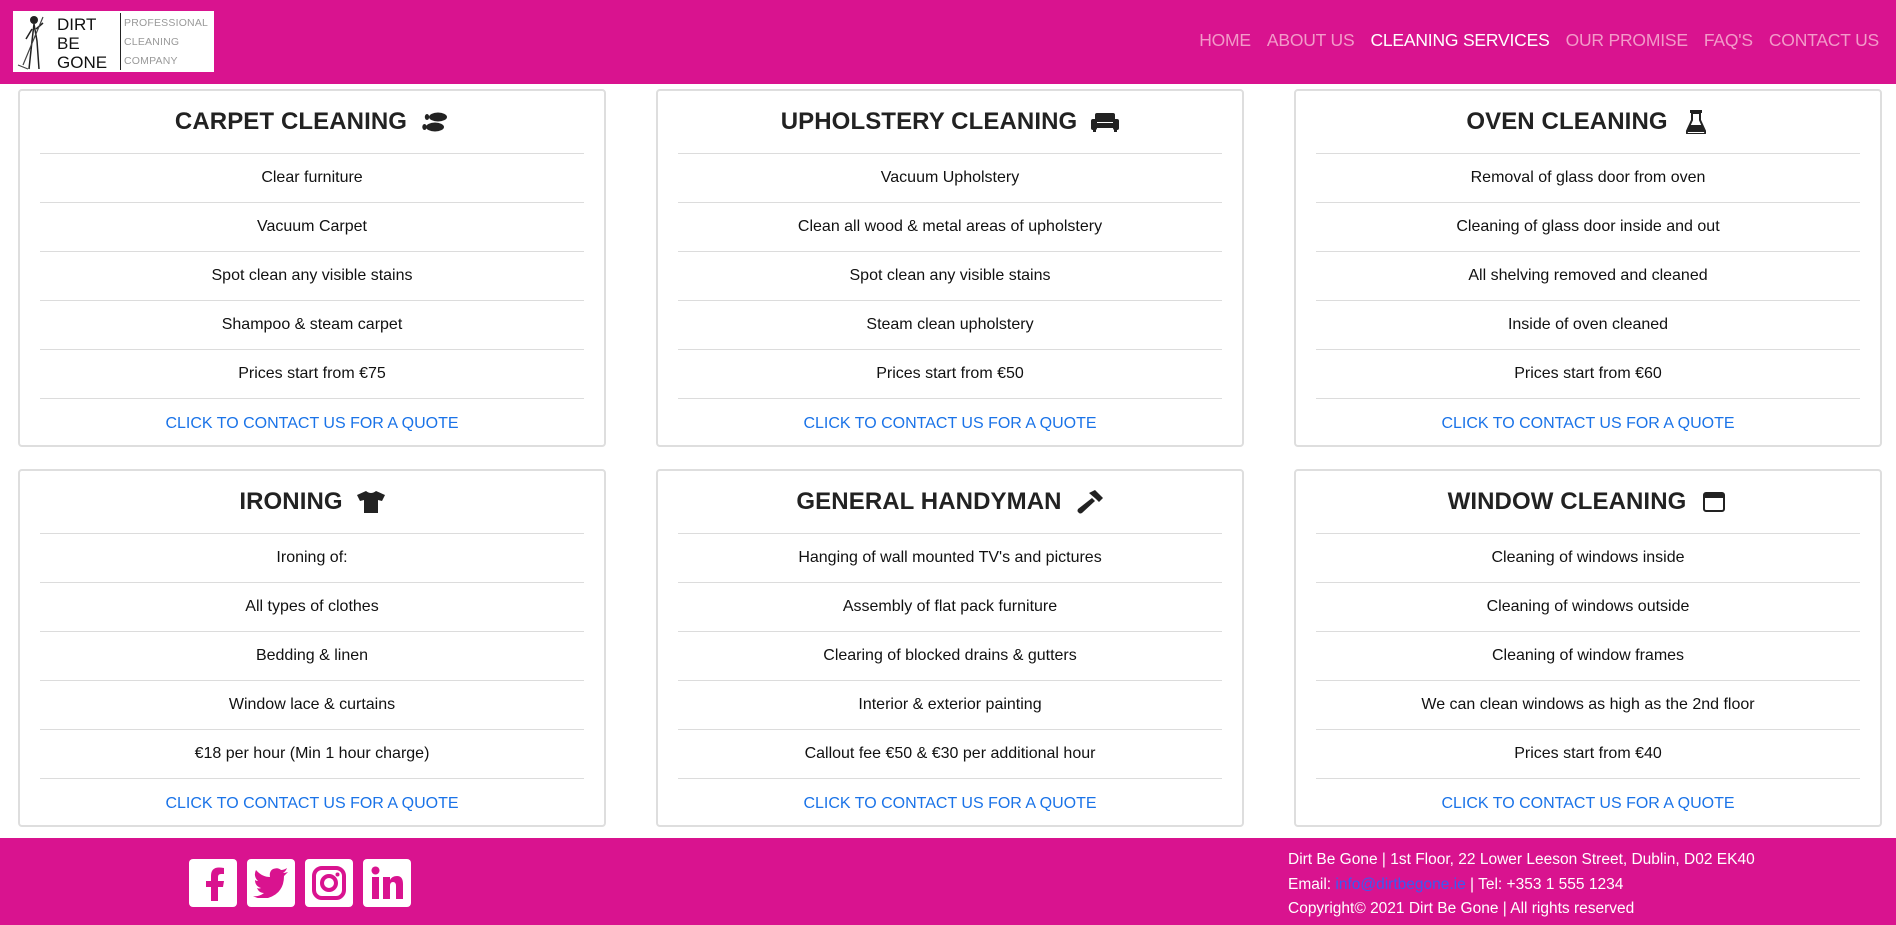 This screenshot has width=1896, height=925. What do you see at coordinates (1627, 40) in the screenshot?
I see `nav-our-promise: OUR PROMISE` at bounding box center [1627, 40].